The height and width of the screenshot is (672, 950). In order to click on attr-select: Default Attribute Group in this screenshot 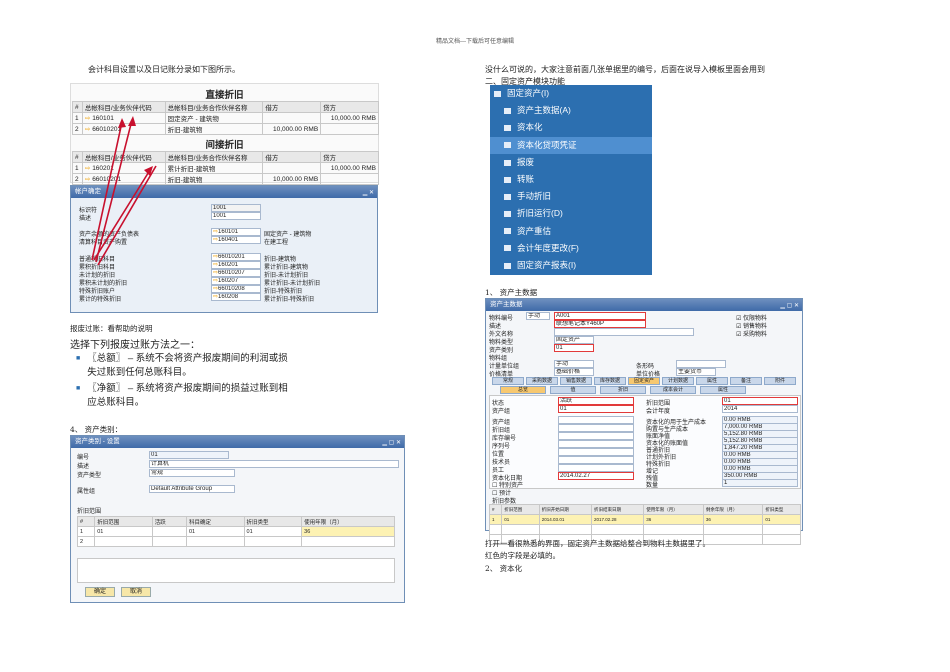, I will do `click(192, 489)`.